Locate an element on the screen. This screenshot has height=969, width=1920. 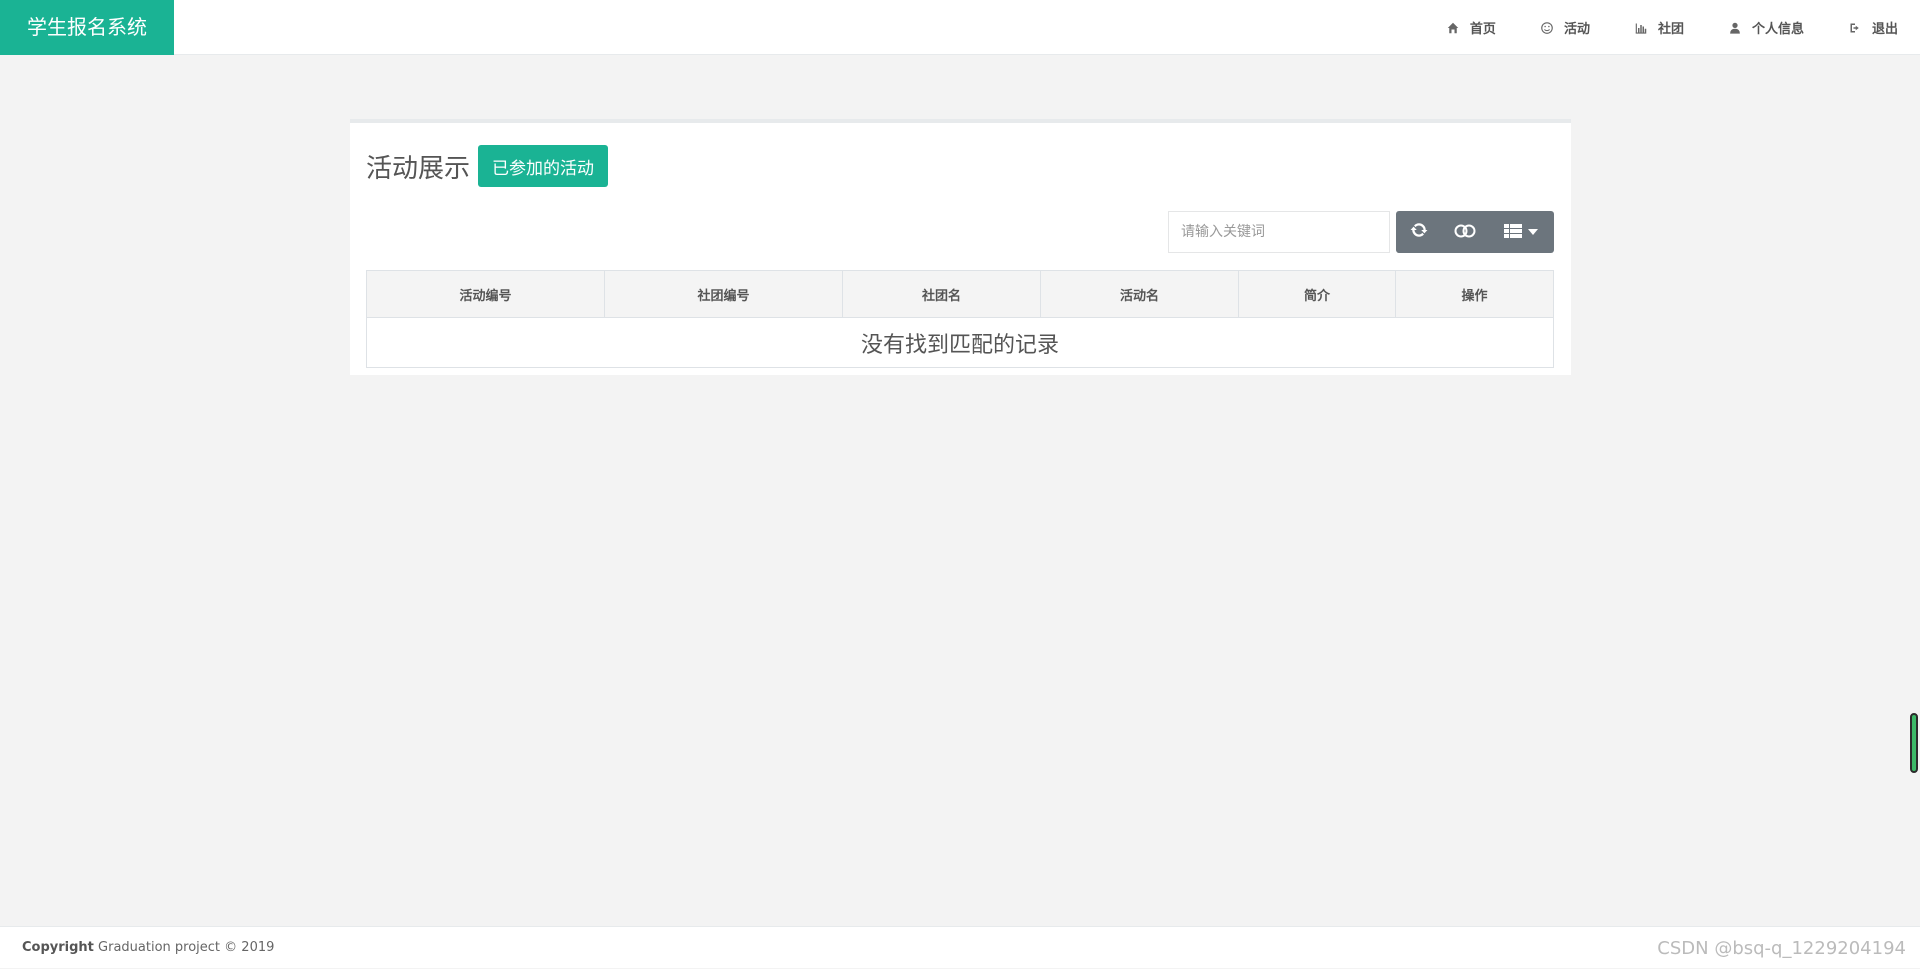
caret-down-icon is located at coordinates (1533, 232).